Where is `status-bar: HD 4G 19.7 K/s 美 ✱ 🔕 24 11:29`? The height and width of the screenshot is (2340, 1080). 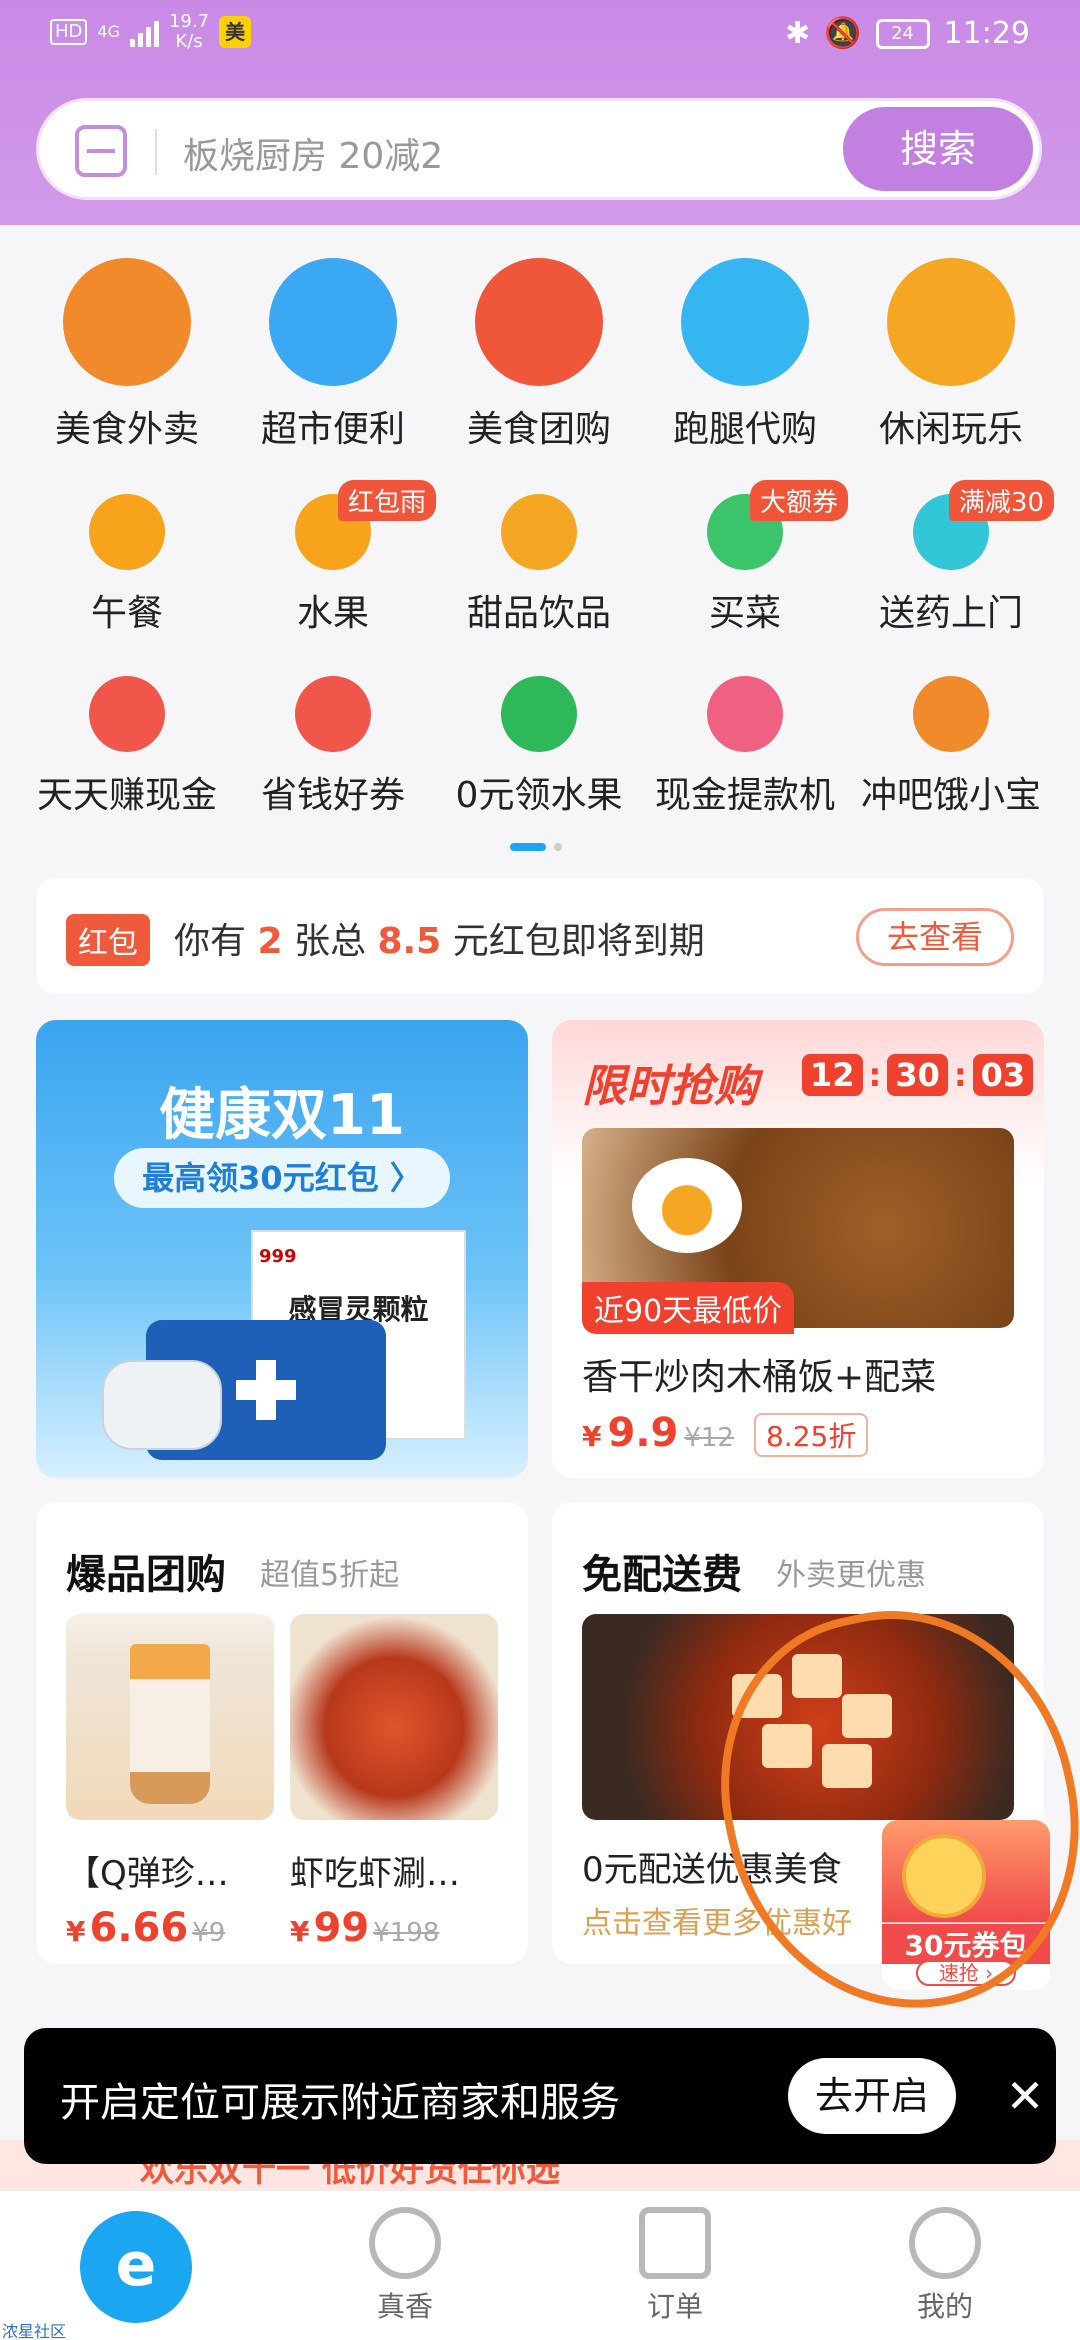
status-bar: HD 4G 19.7 K/s 美 ✱ 🔕 24 11:29 is located at coordinates (540, 39).